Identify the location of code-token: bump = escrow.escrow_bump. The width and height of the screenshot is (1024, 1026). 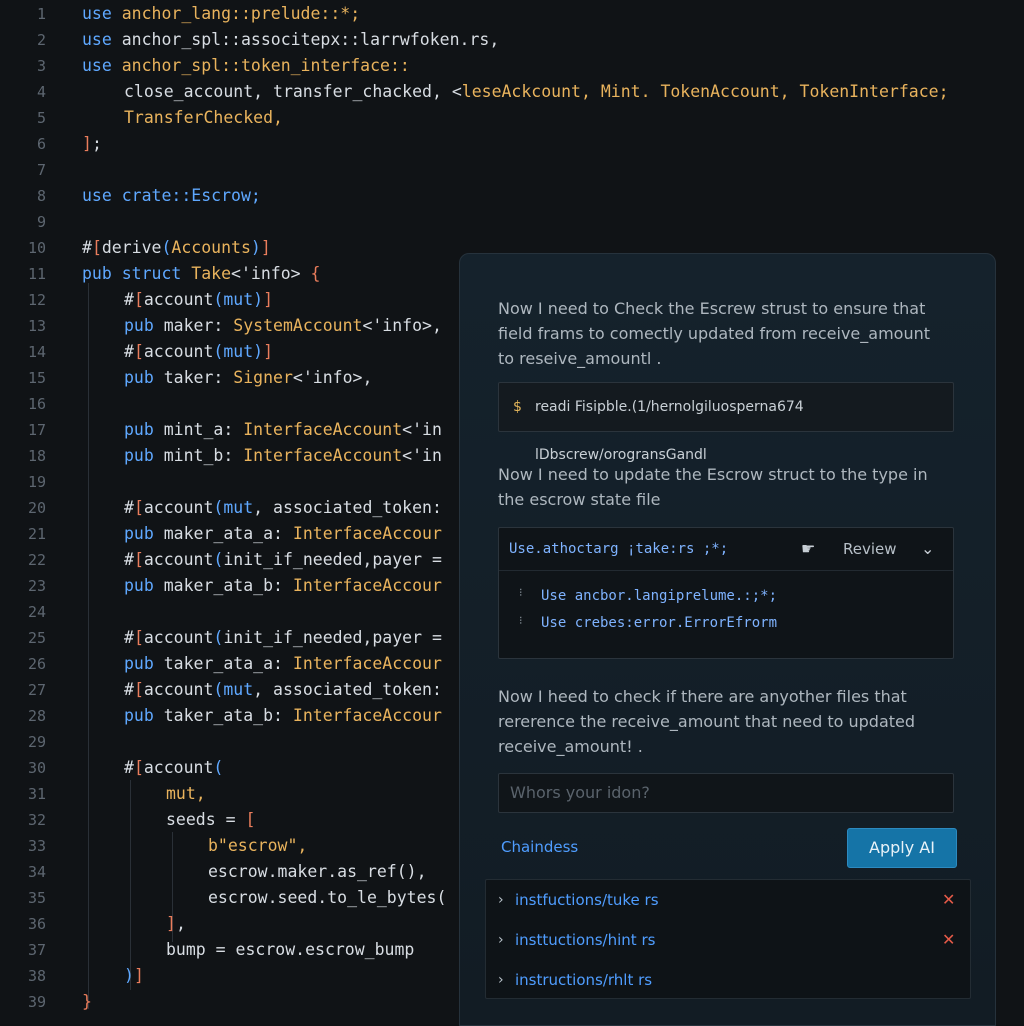
(290, 949).